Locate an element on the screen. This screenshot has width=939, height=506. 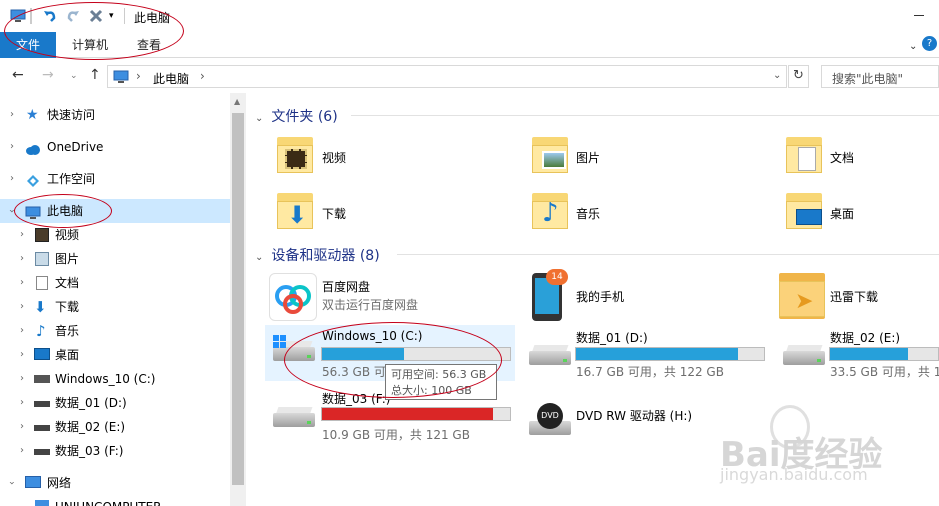
breadcrumb-this-pc: 此电脑 is located at coordinates (171, 78).